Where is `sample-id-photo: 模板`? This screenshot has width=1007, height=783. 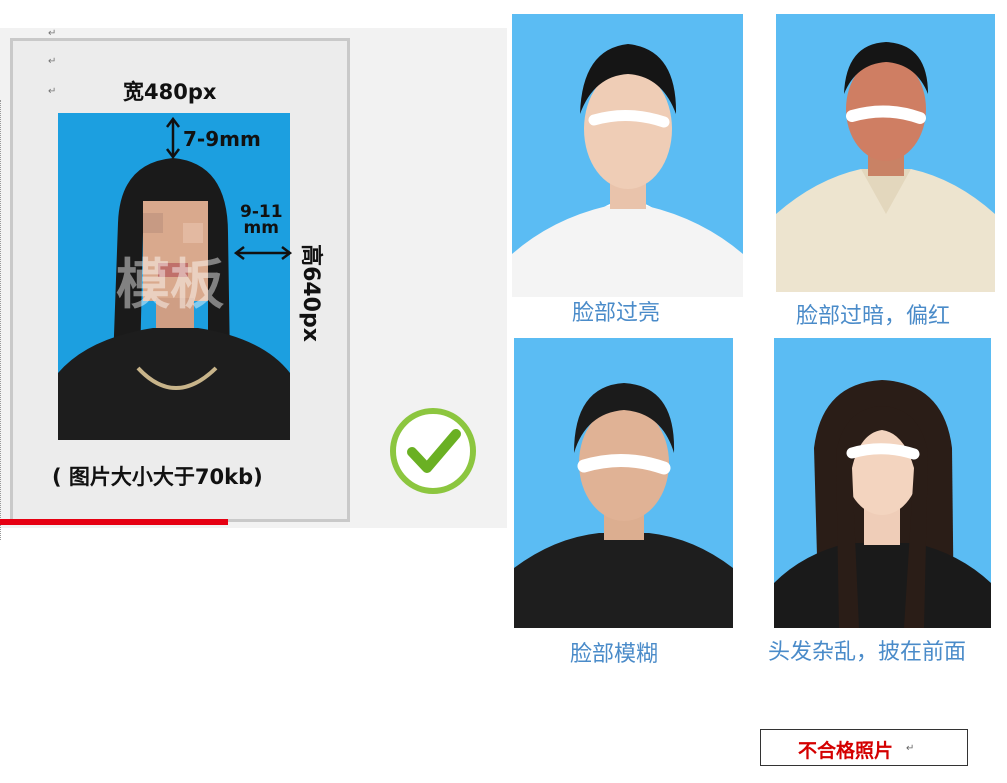
sample-id-photo: 模板 is located at coordinates (174, 276).